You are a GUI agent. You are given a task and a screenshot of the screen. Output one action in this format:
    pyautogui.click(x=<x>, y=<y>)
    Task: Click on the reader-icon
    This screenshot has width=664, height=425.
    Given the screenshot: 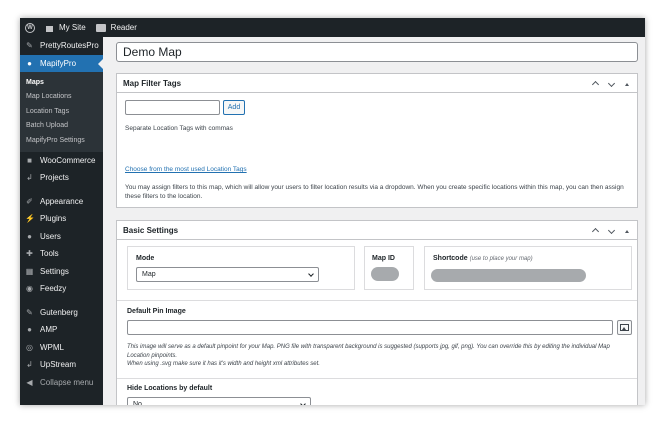 What is the action you would take?
    pyautogui.click(x=100, y=27)
    